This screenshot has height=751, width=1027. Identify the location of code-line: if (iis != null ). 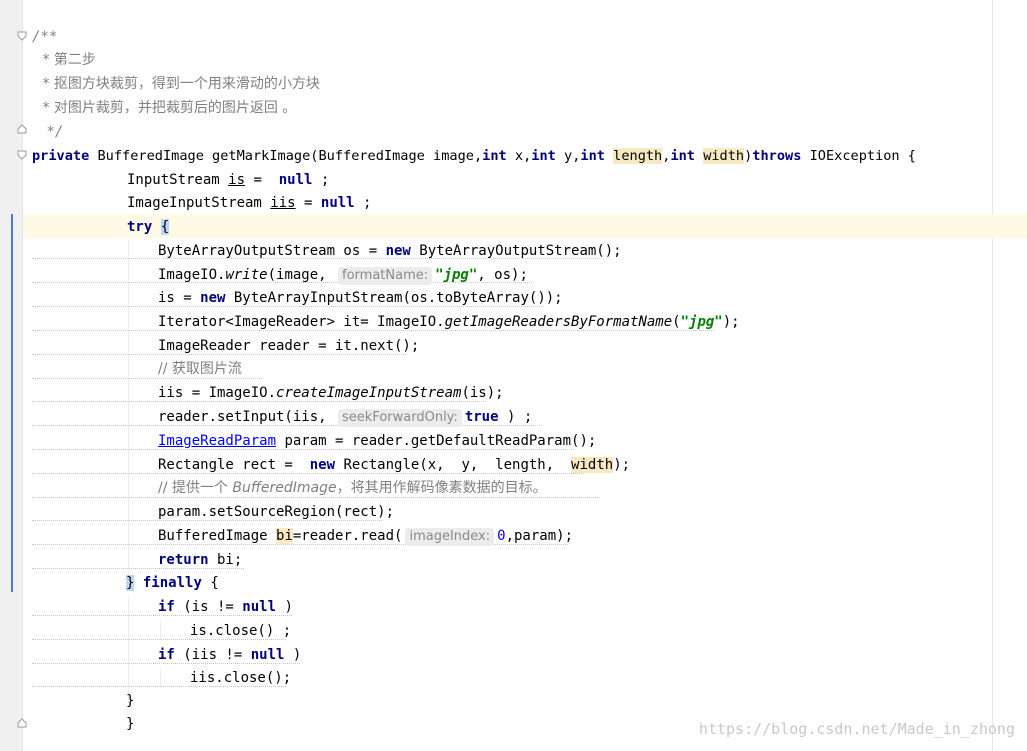
(229, 655).